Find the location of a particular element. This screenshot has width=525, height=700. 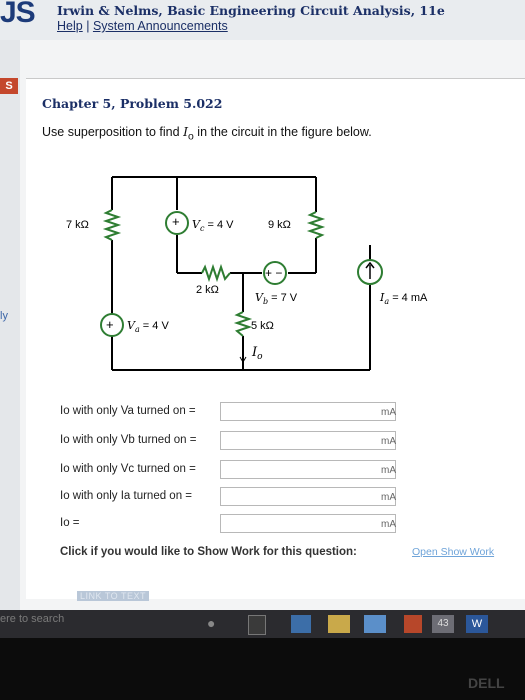

label-7k: 7 kΩ is located at coordinates (77, 225).